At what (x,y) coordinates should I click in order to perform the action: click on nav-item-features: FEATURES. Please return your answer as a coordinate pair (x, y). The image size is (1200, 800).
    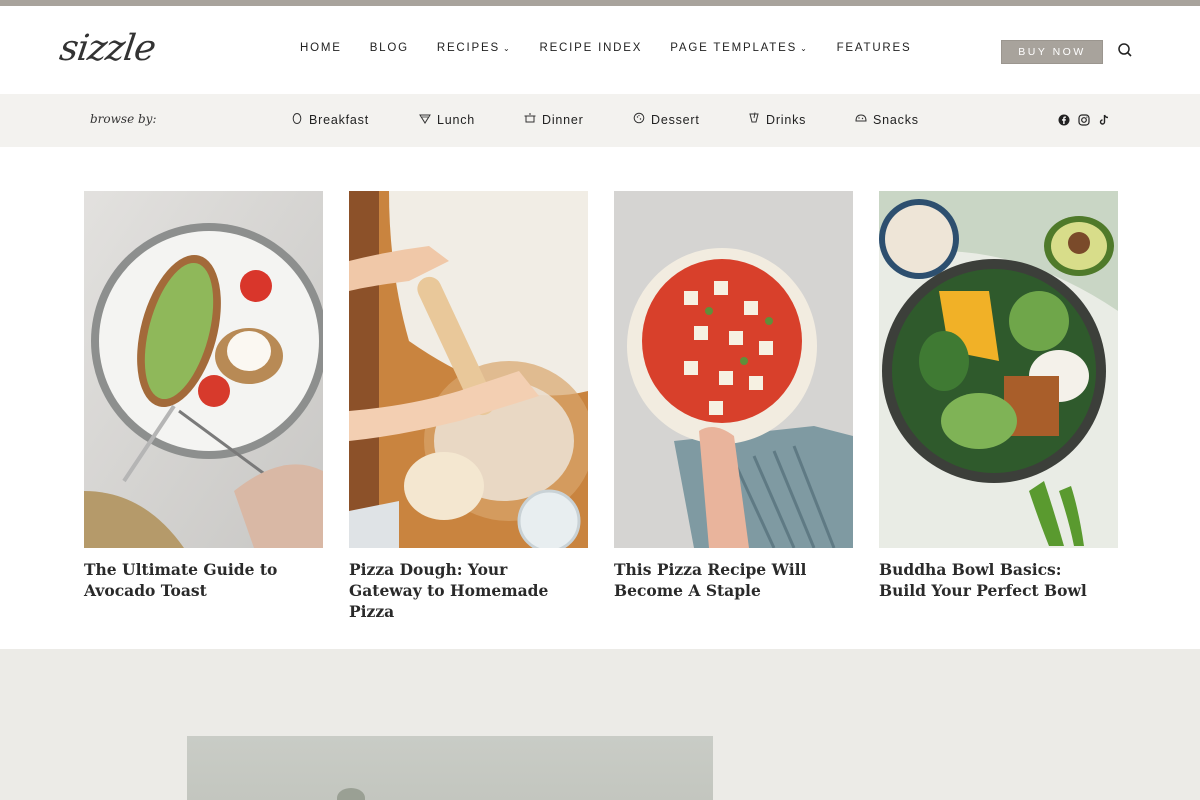
    Looking at the image, I should click on (874, 48).